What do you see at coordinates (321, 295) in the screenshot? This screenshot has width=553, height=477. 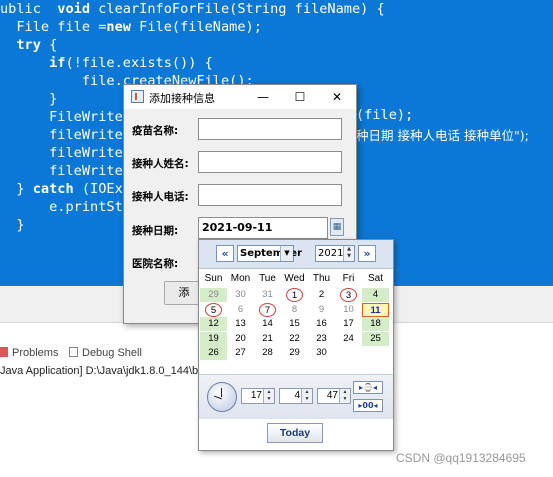 I see `calendar-day: 2` at bounding box center [321, 295].